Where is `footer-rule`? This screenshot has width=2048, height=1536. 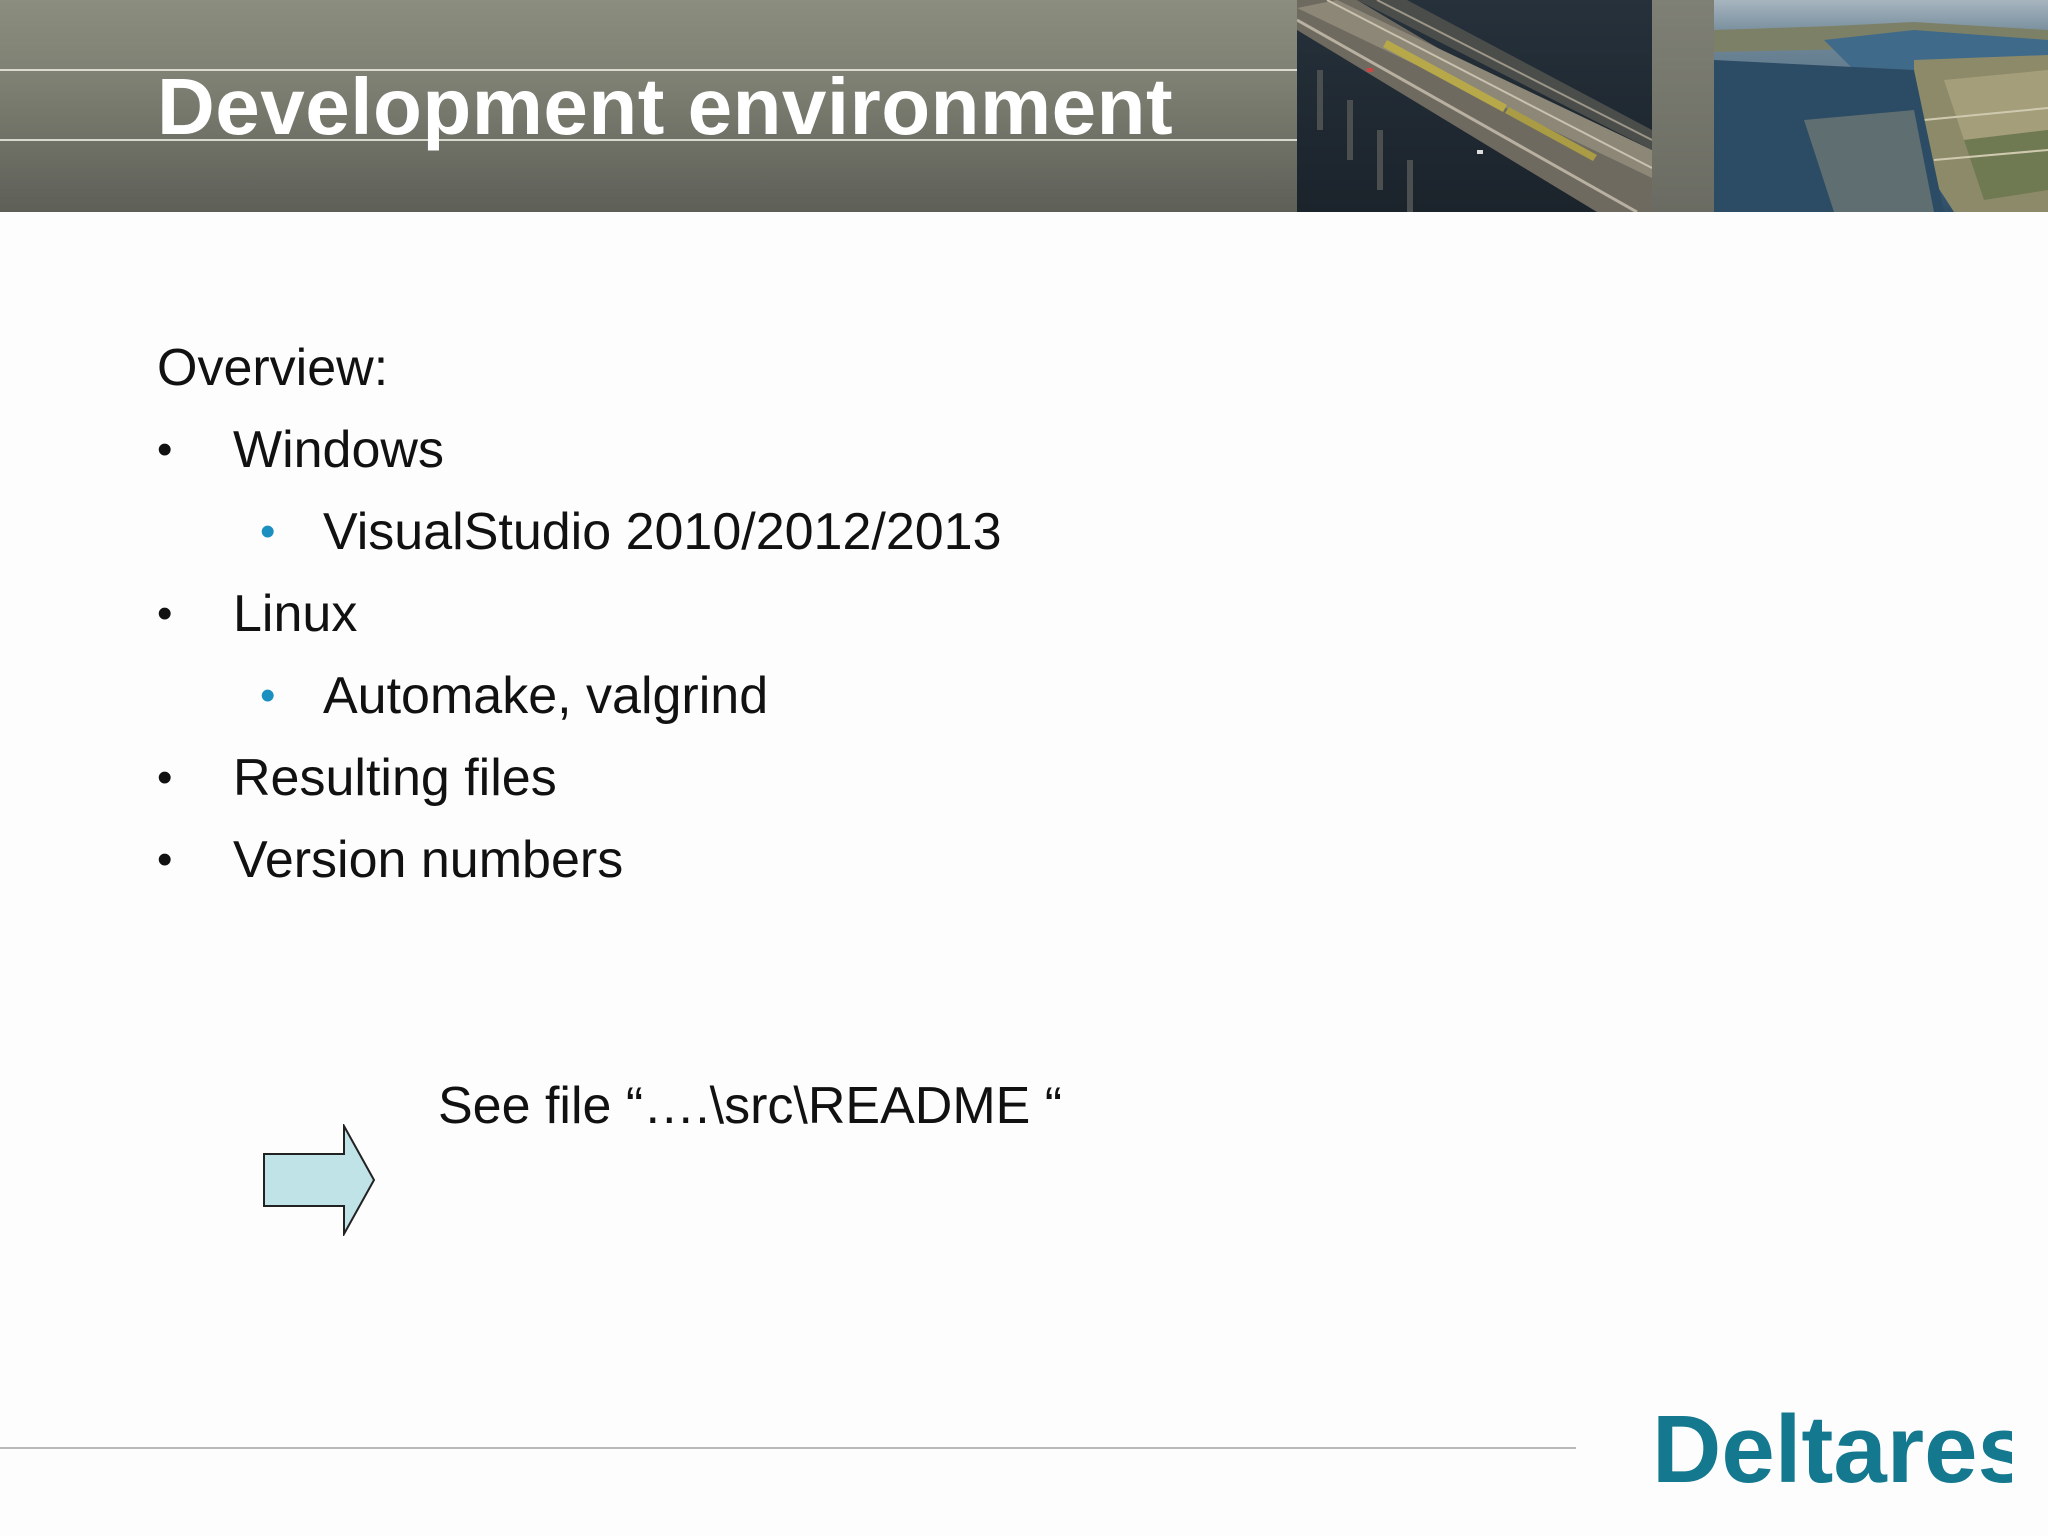 footer-rule is located at coordinates (788, 1448).